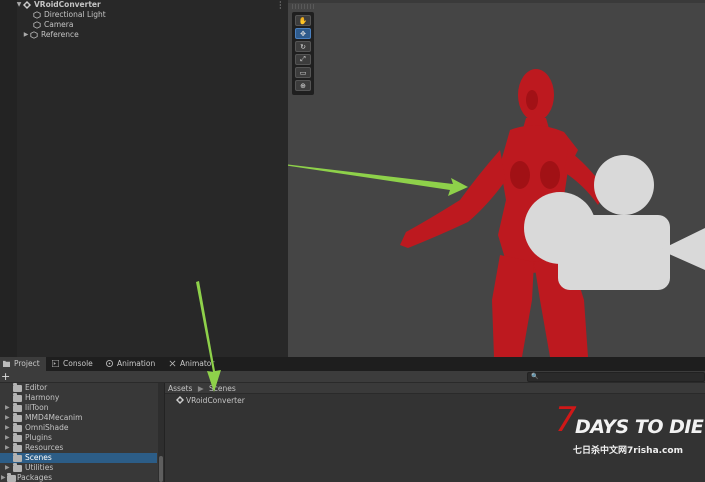 This screenshot has height=482, width=705. I want to click on tab-project: Project, so click(23, 364).